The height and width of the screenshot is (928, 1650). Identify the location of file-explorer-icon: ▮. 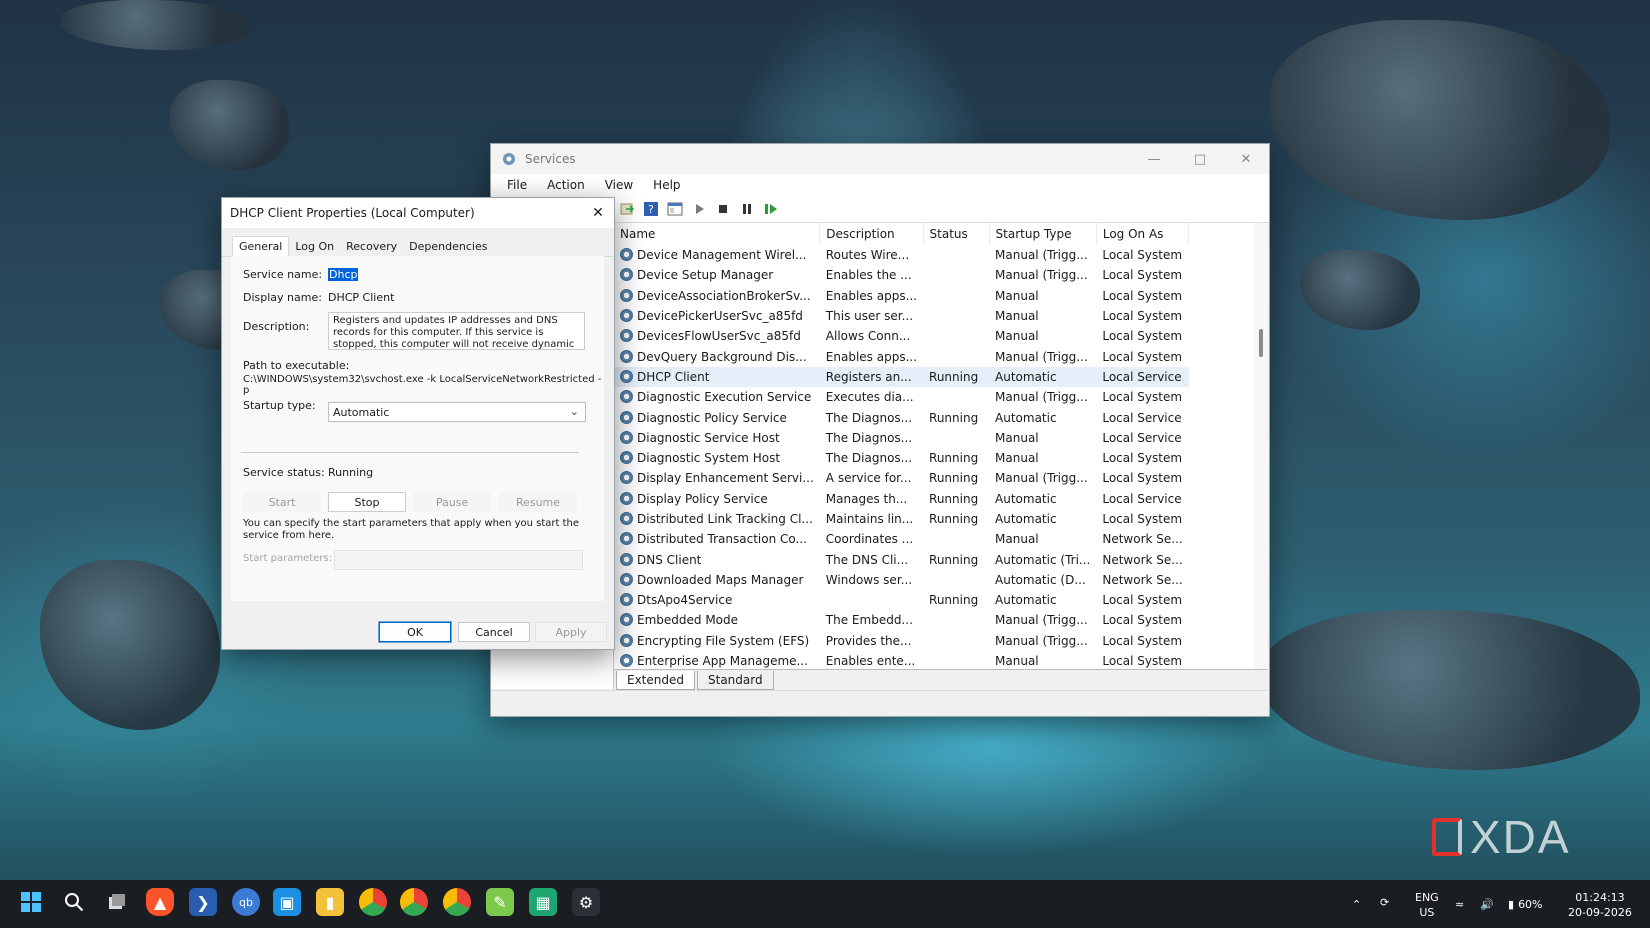
(330, 902).